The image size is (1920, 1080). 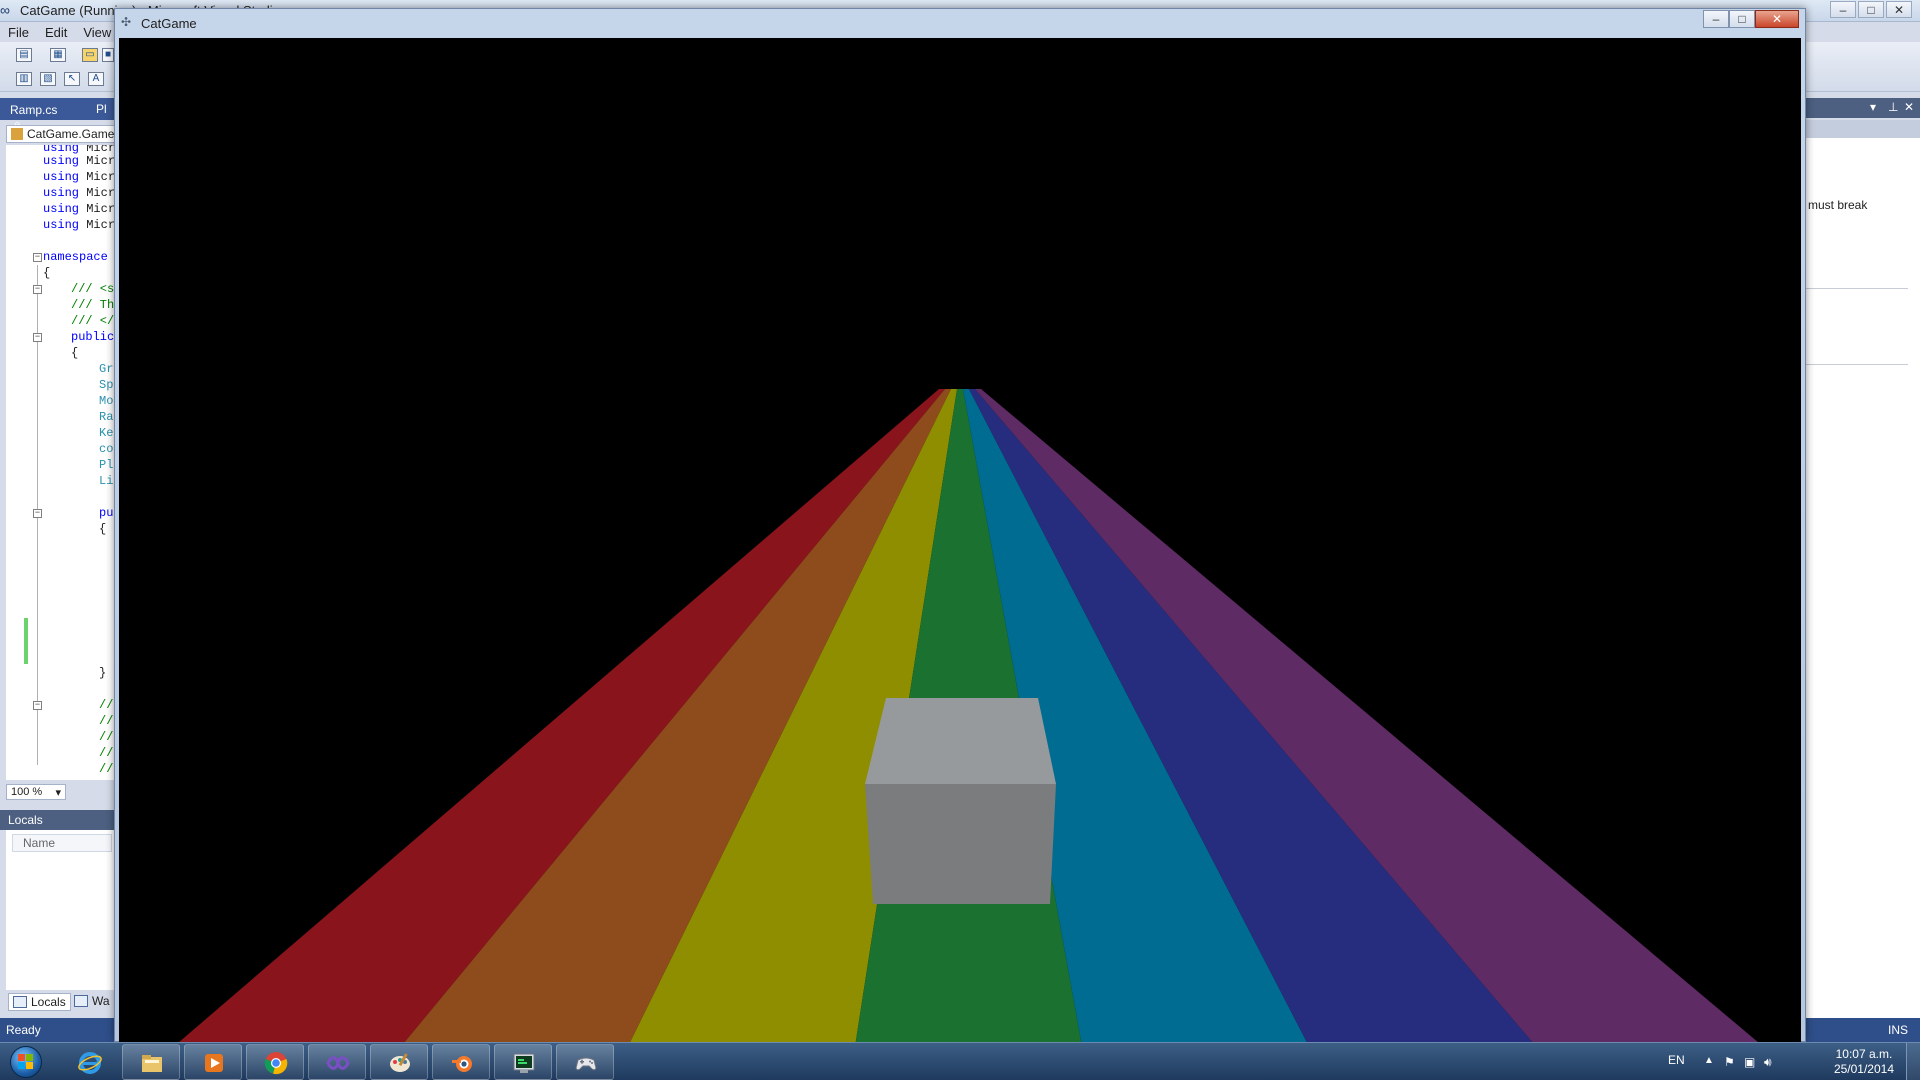 What do you see at coordinates (92, 1001) in the screenshot?
I see `tab-watch: Wa` at bounding box center [92, 1001].